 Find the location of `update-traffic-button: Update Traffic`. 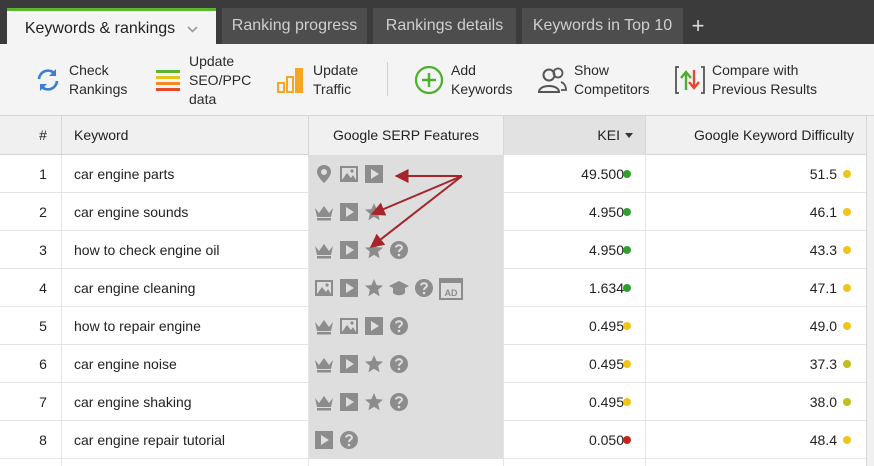

update-traffic-button: Update Traffic is located at coordinates (322, 80).